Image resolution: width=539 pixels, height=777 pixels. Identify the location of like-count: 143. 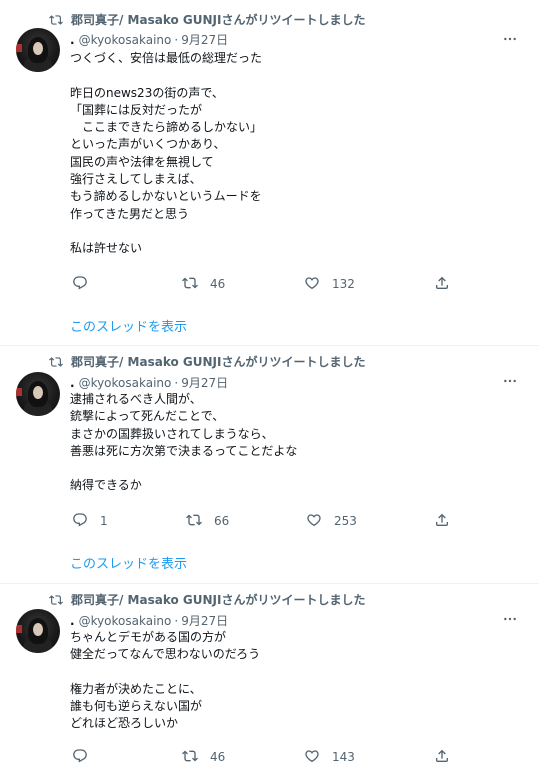
(343, 757).